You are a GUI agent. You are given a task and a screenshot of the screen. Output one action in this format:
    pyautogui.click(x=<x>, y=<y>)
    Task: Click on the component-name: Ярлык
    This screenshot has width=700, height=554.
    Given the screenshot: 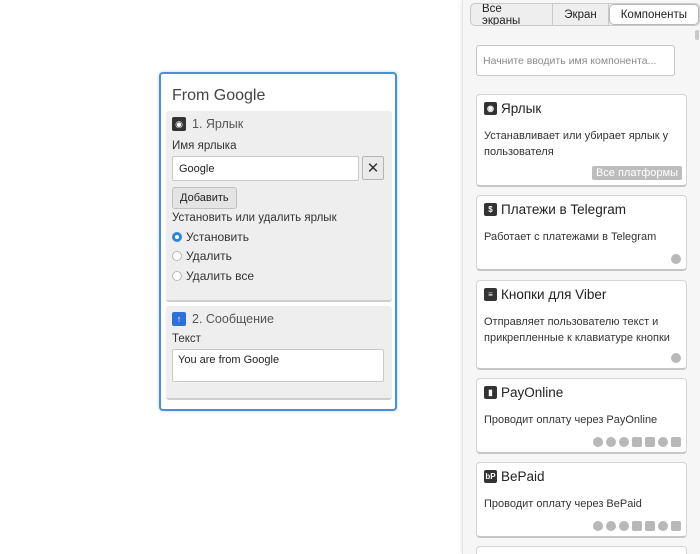 What is the action you would take?
    pyautogui.click(x=521, y=108)
    